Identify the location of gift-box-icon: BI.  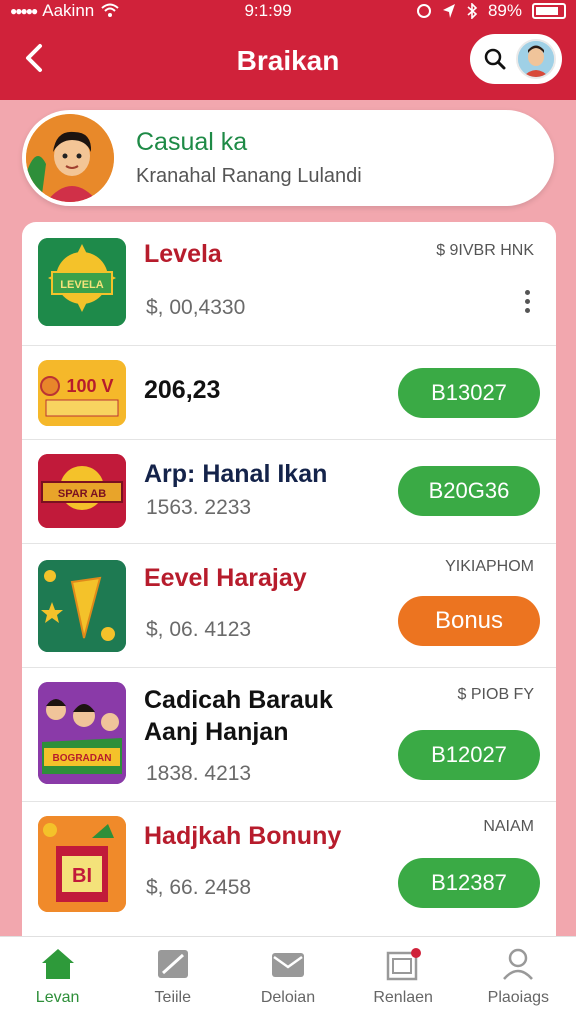
(82, 864).